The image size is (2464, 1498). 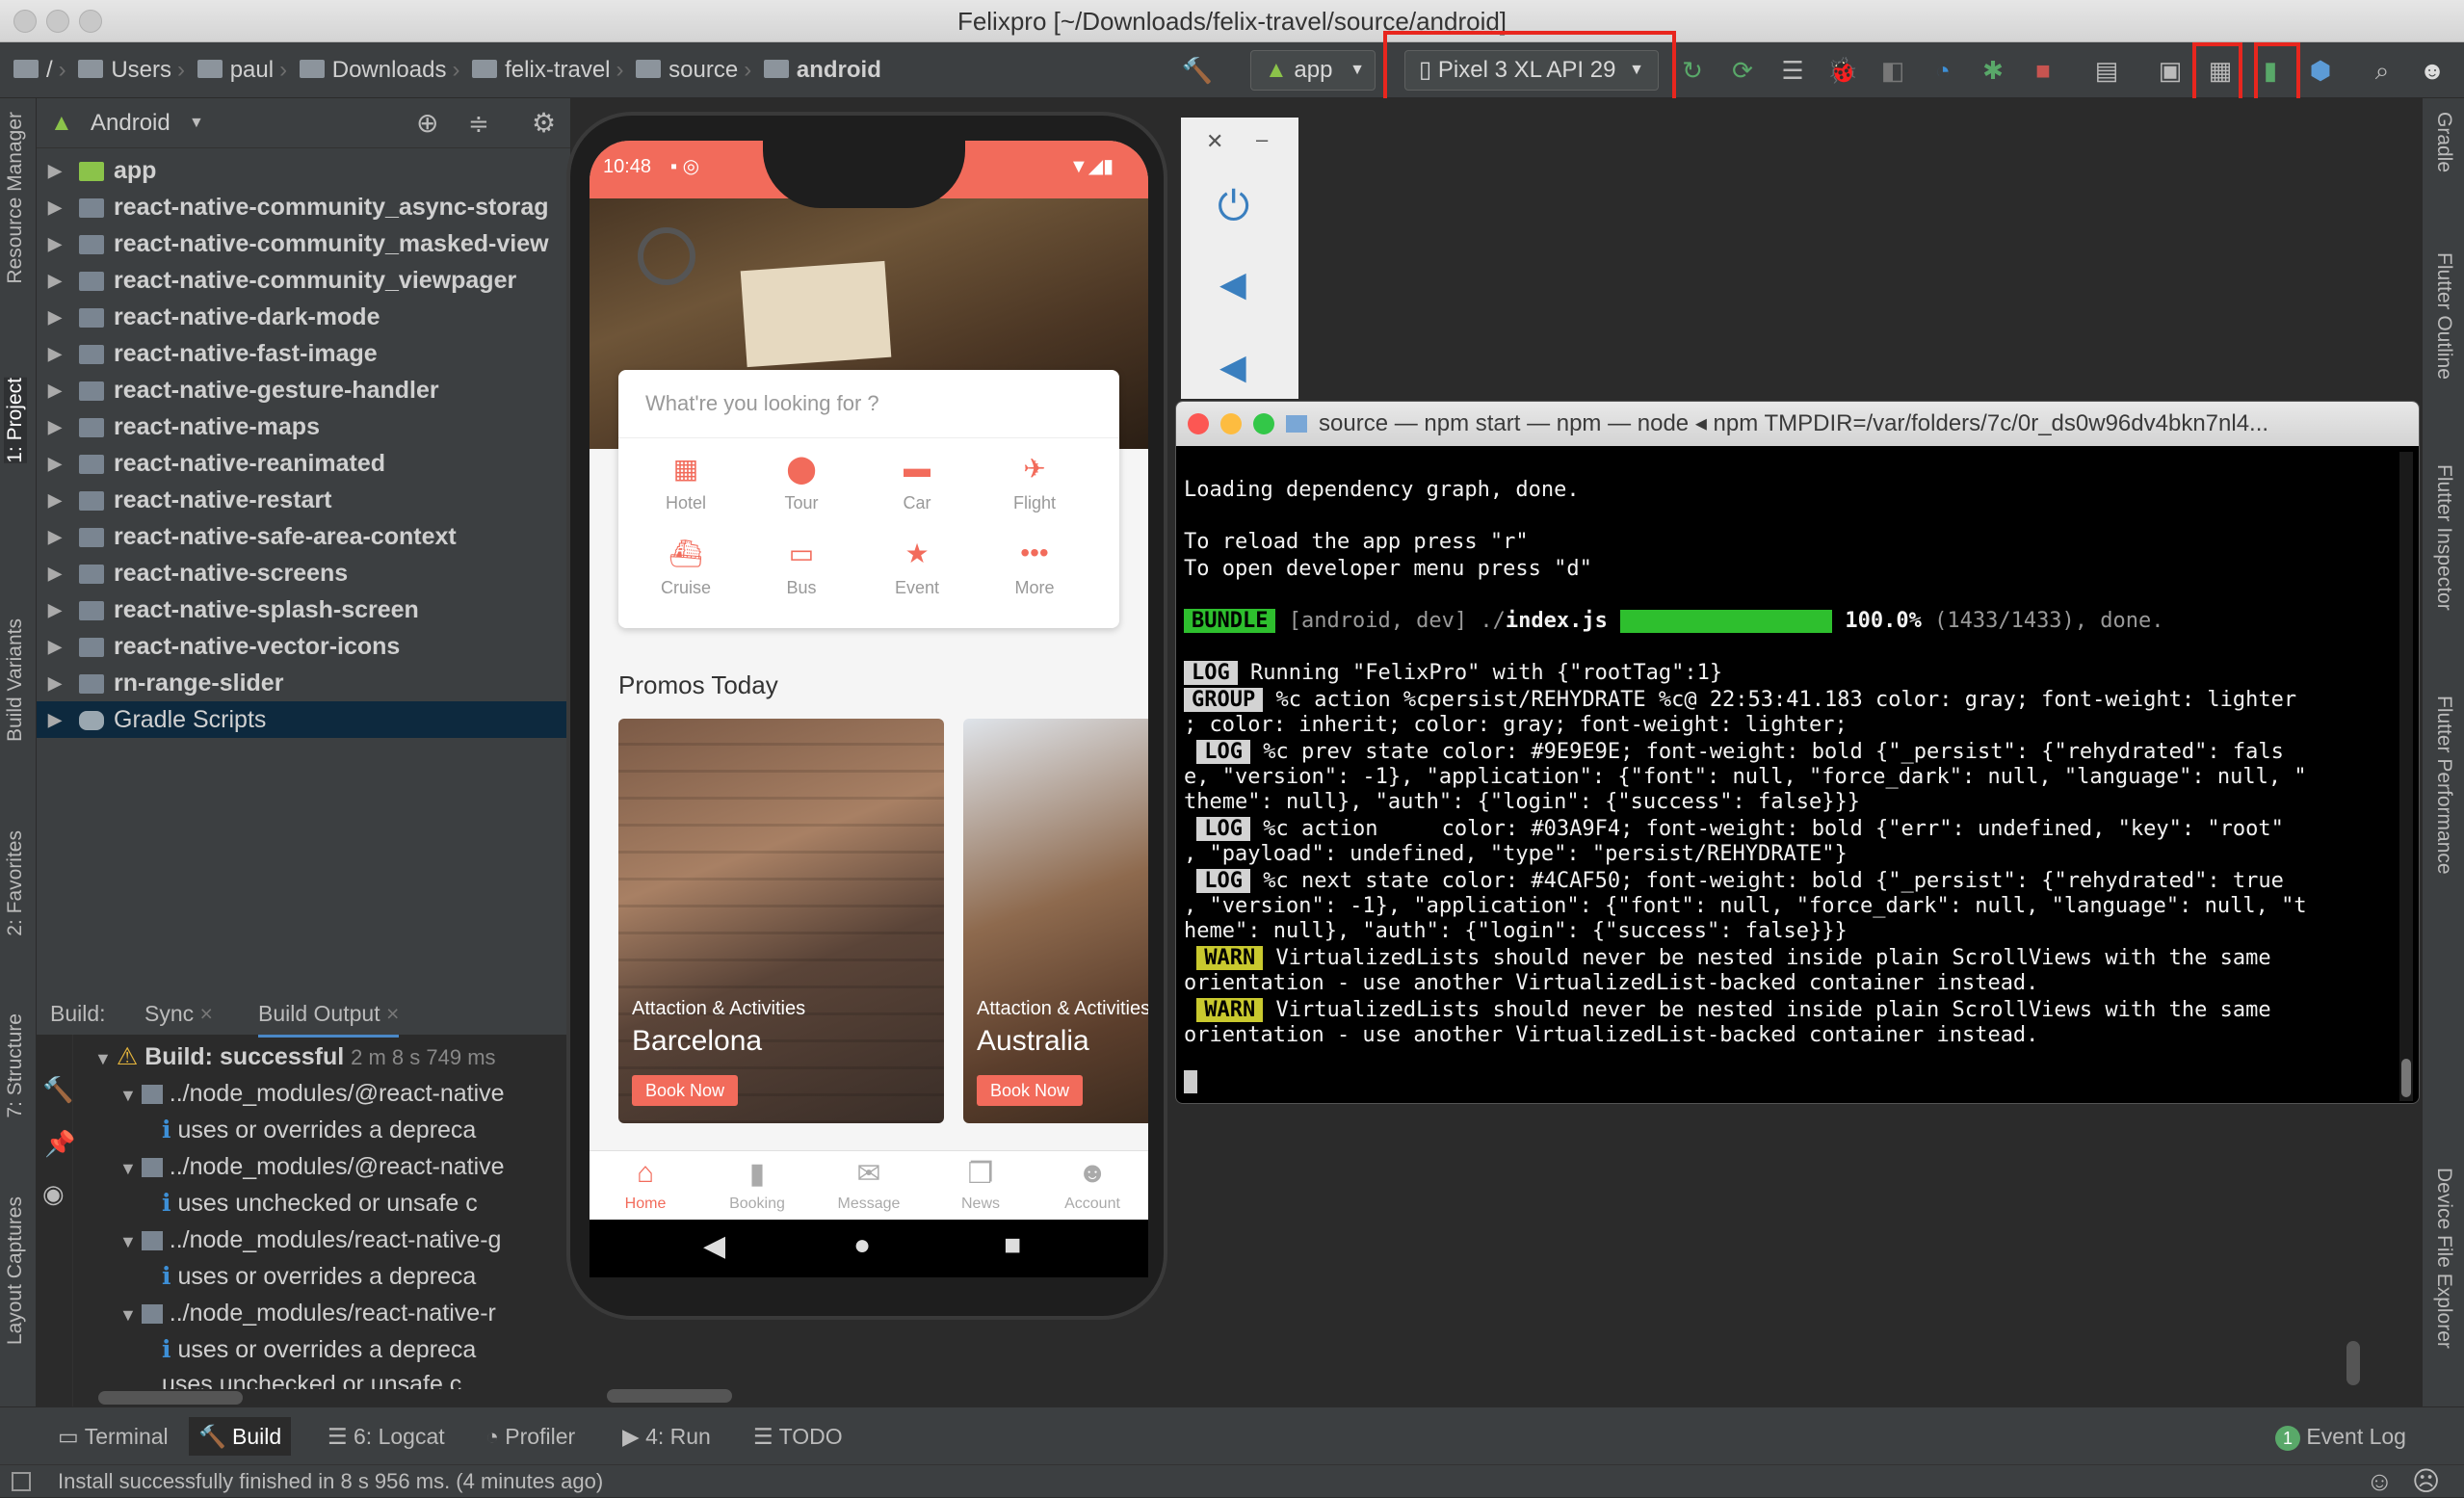 What do you see at coordinates (21, 1482) in the screenshot?
I see `toggle-panel-icon` at bounding box center [21, 1482].